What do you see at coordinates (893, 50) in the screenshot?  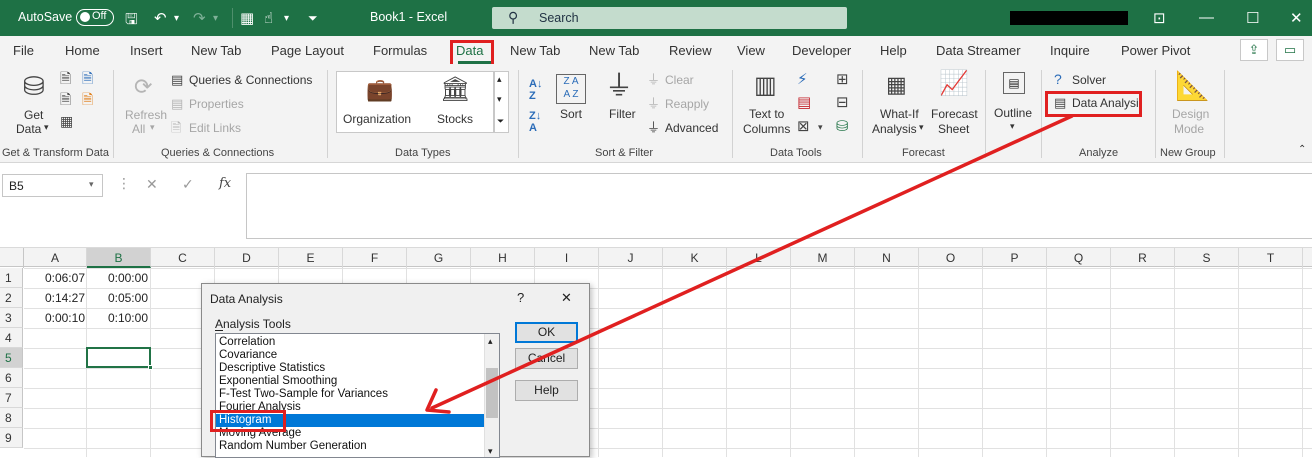 I see `tab-help: Help` at bounding box center [893, 50].